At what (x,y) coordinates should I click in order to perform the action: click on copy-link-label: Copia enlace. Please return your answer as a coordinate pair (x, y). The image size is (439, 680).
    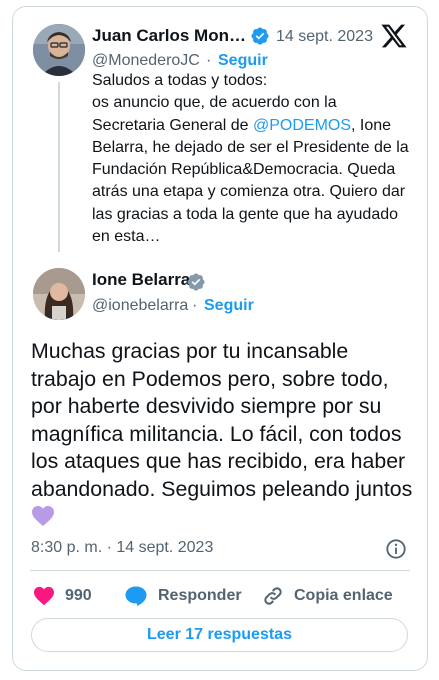
    Looking at the image, I should click on (343, 595).